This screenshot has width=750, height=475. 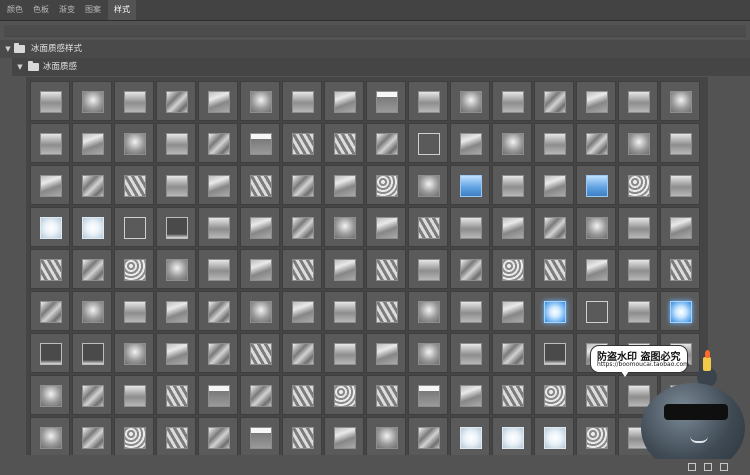 I want to click on tab-styles: 样式, so click(x=122, y=10).